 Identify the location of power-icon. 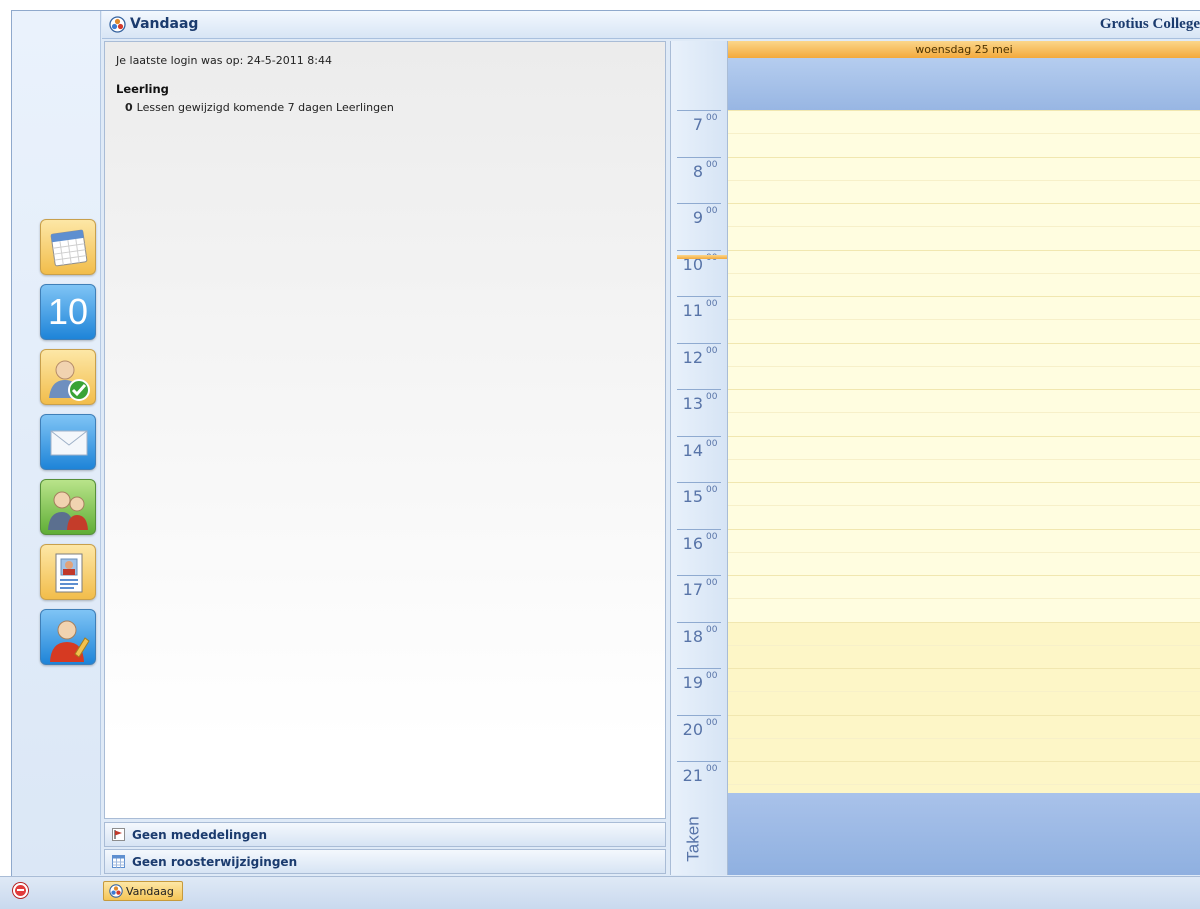
(20, 890).